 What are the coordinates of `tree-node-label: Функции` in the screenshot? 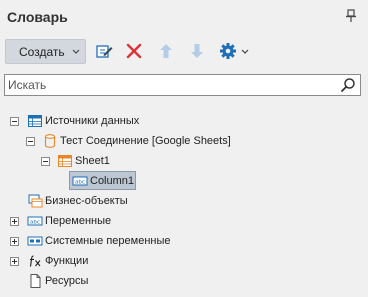 It's located at (67, 261).